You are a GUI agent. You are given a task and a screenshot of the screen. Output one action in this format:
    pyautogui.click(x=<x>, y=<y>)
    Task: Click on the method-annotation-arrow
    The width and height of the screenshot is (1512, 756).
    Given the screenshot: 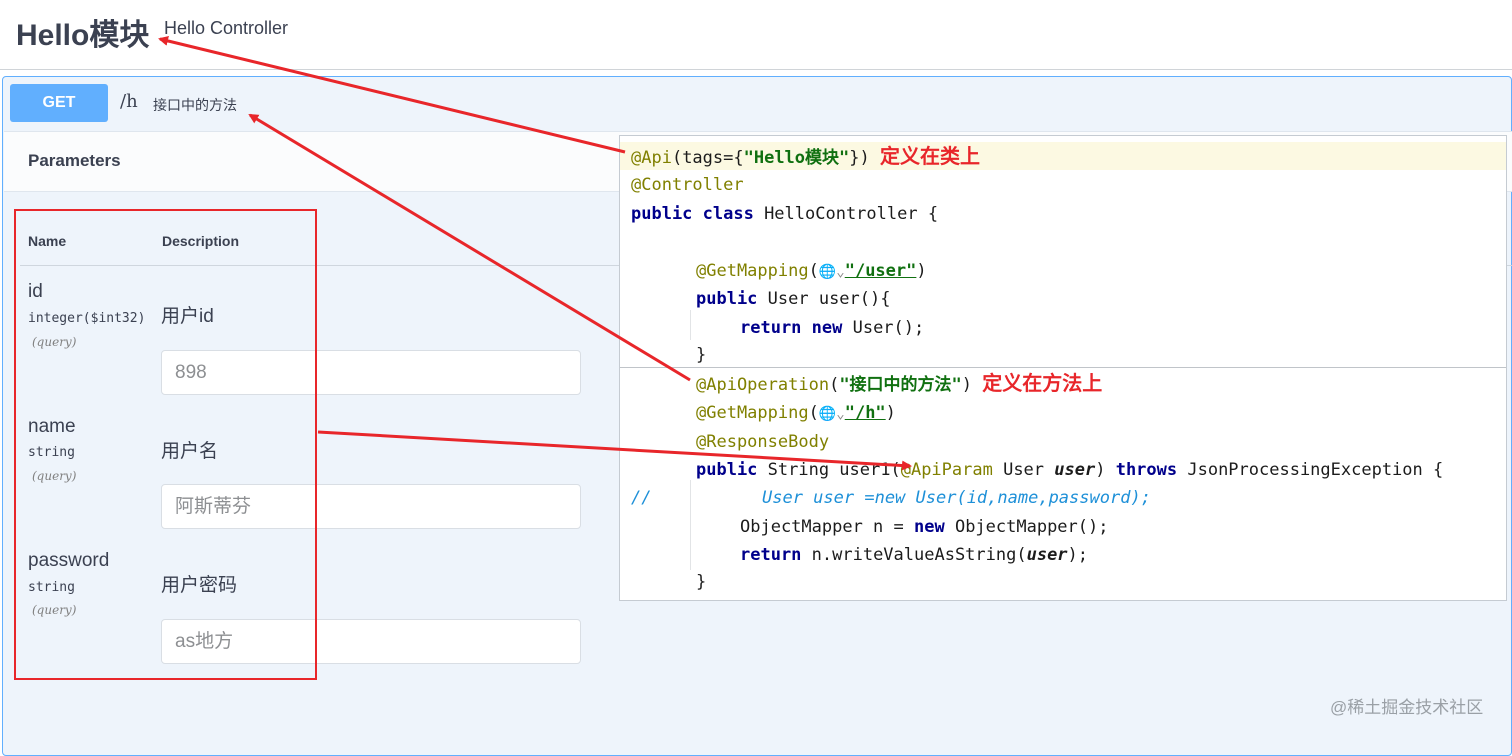 What is the action you would take?
    pyautogui.click(x=469, y=247)
    